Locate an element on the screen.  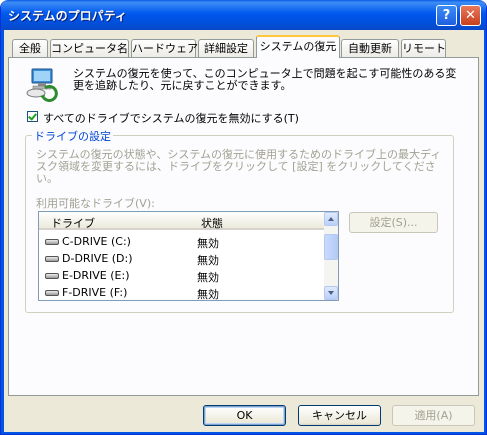
available-drives-label: 利用可能なドライブ(V): is located at coordinates (95, 203).